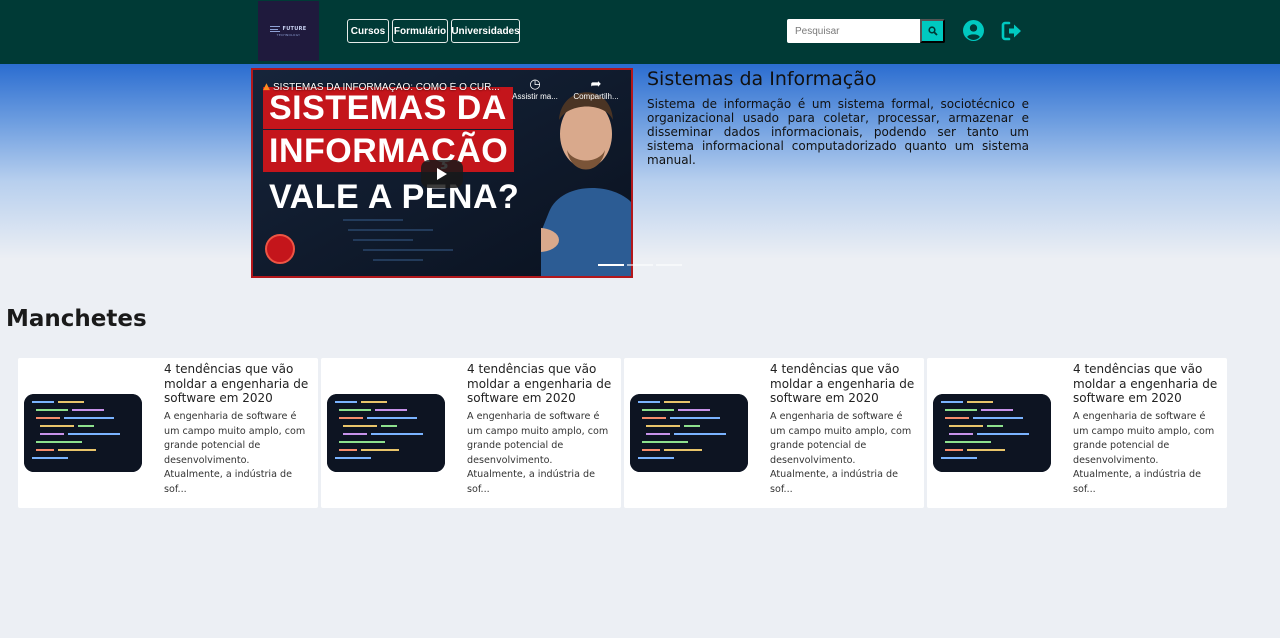 This screenshot has width=1280, height=638. What do you see at coordinates (535, 83) in the screenshot?
I see `clock-icon: ◷` at bounding box center [535, 83].